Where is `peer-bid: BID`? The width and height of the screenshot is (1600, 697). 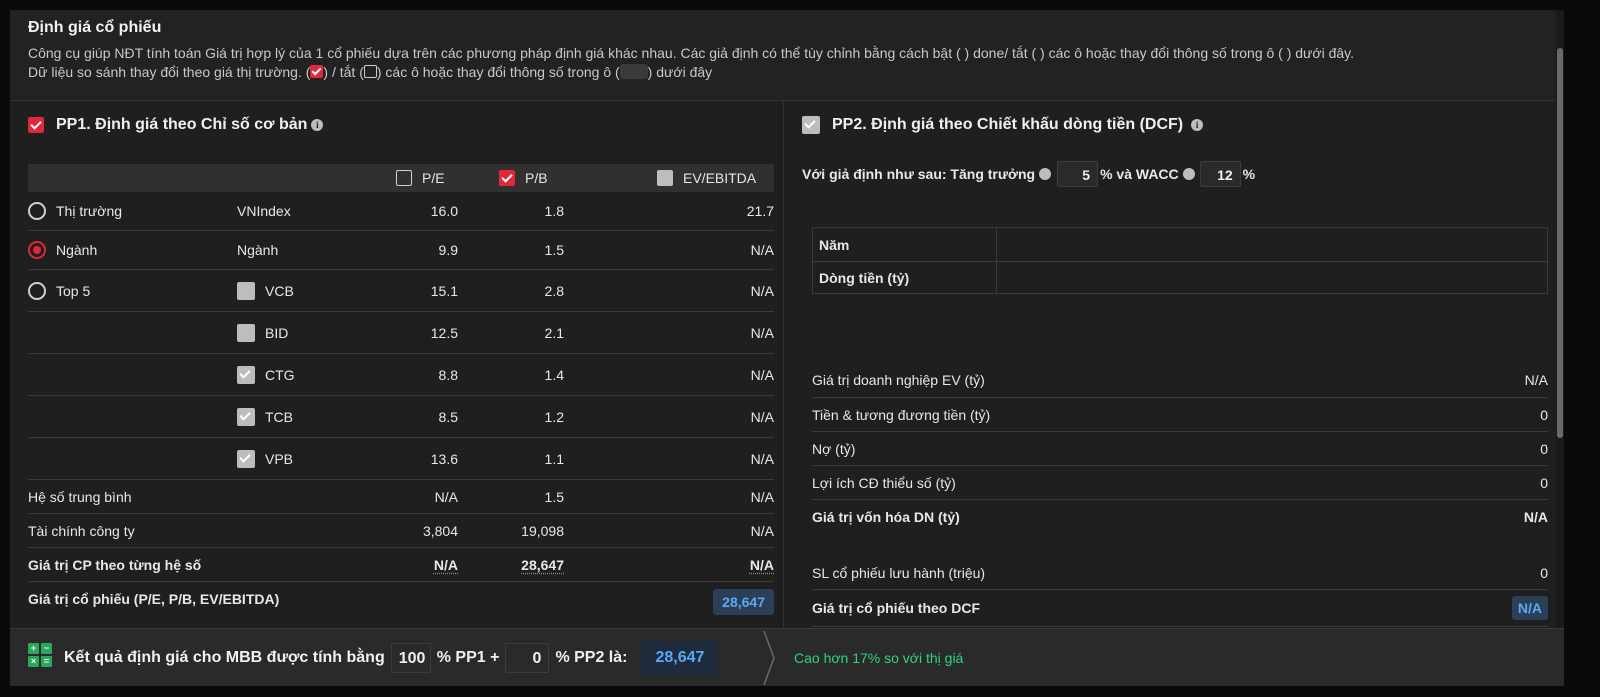 peer-bid: BID is located at coordinates (262, 332).